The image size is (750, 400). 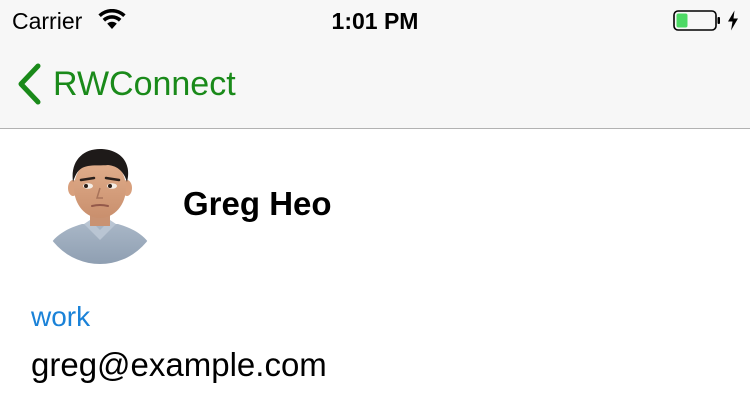 I want to click on back-button: RWConnect, so click(x=125, y=84).